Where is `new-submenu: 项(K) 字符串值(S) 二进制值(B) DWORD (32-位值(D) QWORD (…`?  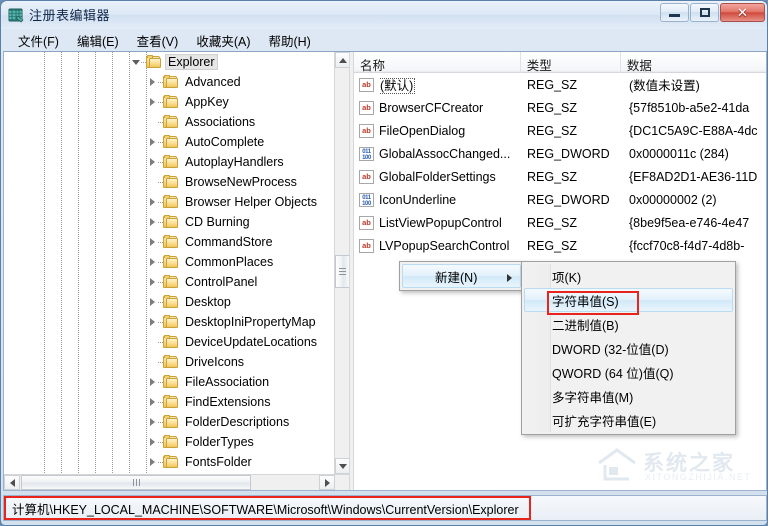 new-submenu: 项(K) 字符串值(S) 二进制值(B) DWORD (32-位值(D) QWORD (… is located at coordinates (628, 348).